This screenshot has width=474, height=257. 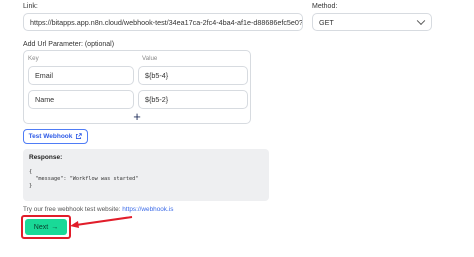 I want to click on webhook-hint-text: Try our free webhook test website:, so click(x=72, y=209).